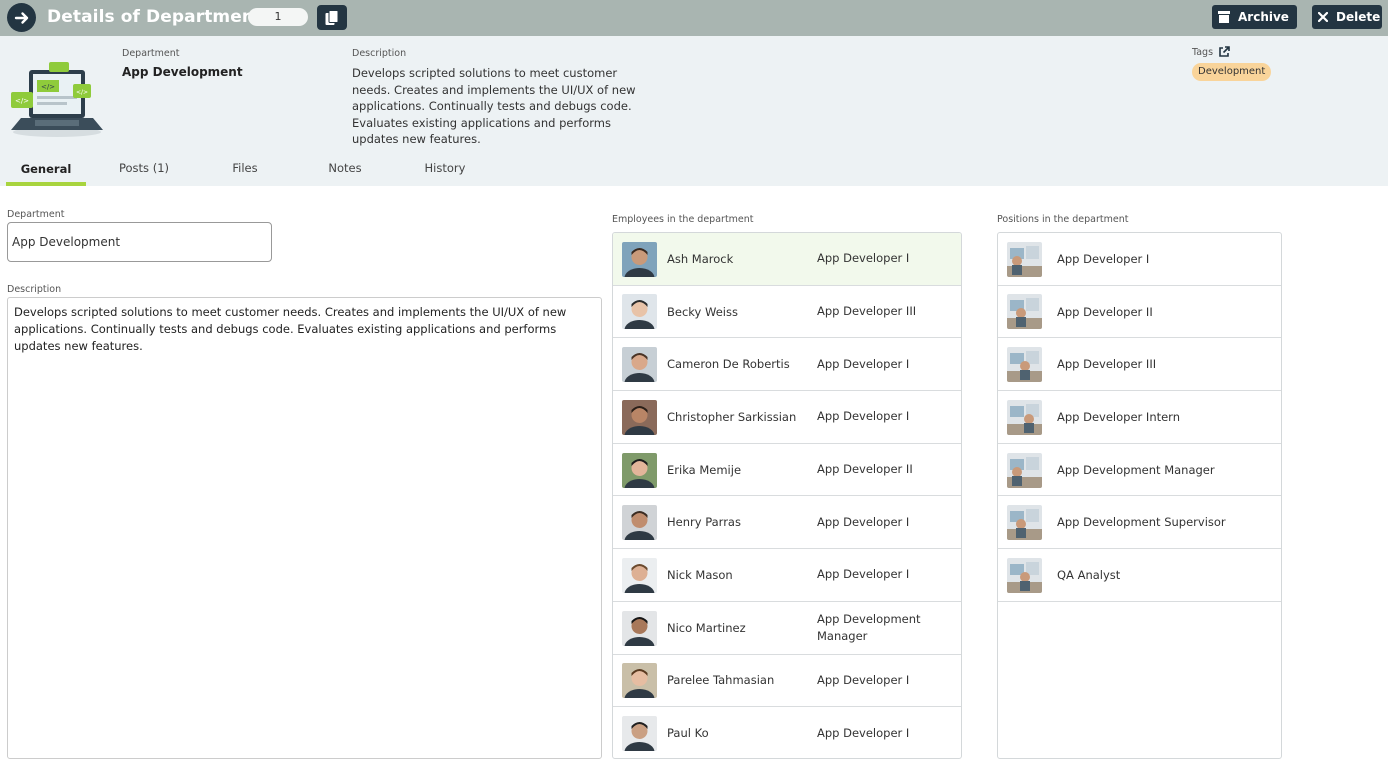 This screenshot has width=1395, height=775. What do you see at coordinates (139, 242) in the screenshot?
I see `department-input` at bounding box center [139, 242].